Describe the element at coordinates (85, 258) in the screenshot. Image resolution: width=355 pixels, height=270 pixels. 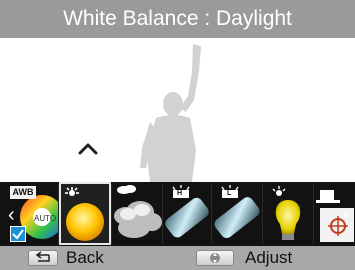
I see `back-label: Back` at that location.